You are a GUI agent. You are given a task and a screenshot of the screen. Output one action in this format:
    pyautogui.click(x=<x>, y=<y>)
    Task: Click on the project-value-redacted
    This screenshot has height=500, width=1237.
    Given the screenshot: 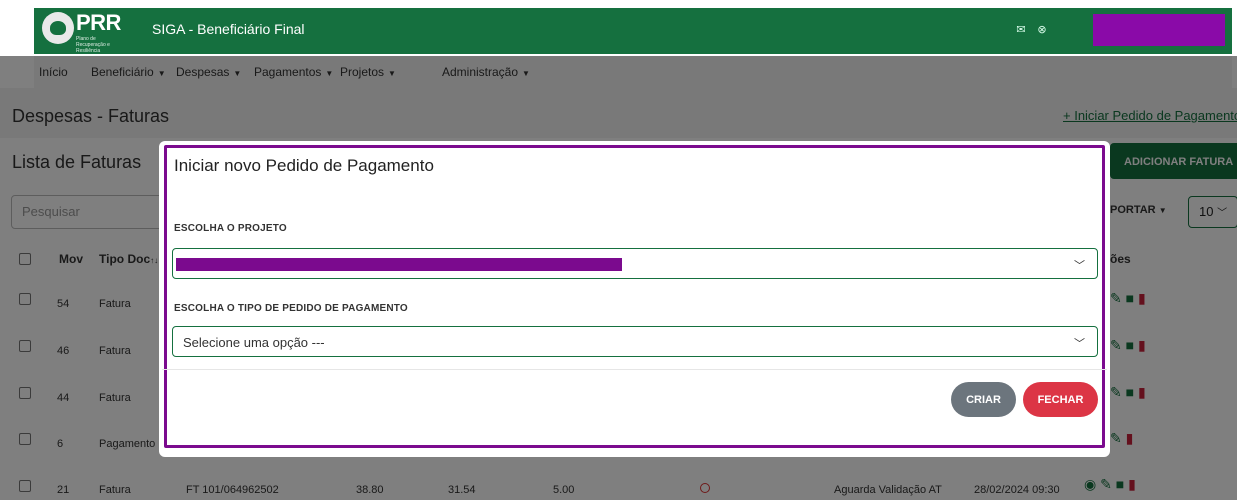 What is the action you would take?
    pyautogui.click(x=399, y=264)
    